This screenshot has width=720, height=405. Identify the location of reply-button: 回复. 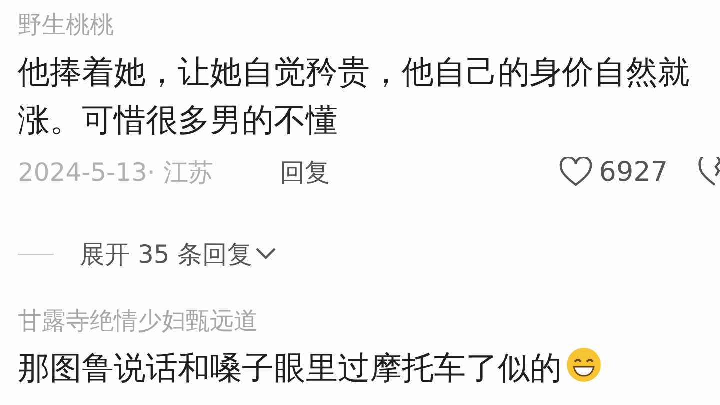
(305, 172).